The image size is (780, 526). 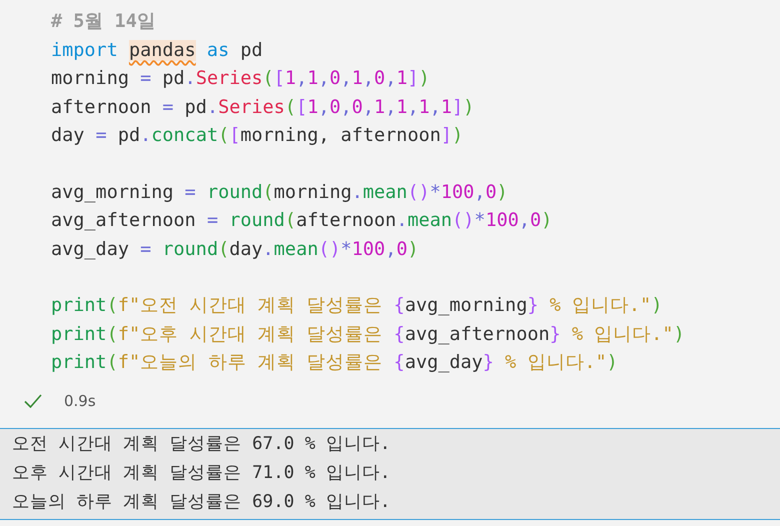 I want to click on code-line: avg_afternoon = round(afternoon.mean()*100,0), so click(x=302, y=221).